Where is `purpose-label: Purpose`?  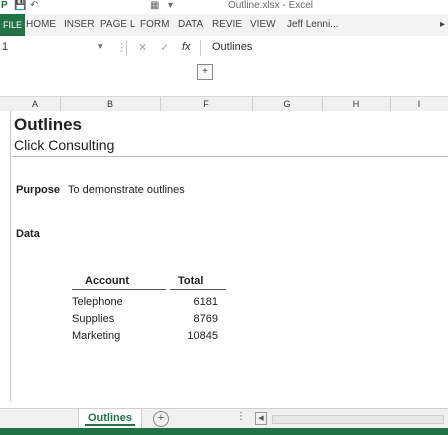 purpose-label: Purpose is located at coordinates (38, 190).